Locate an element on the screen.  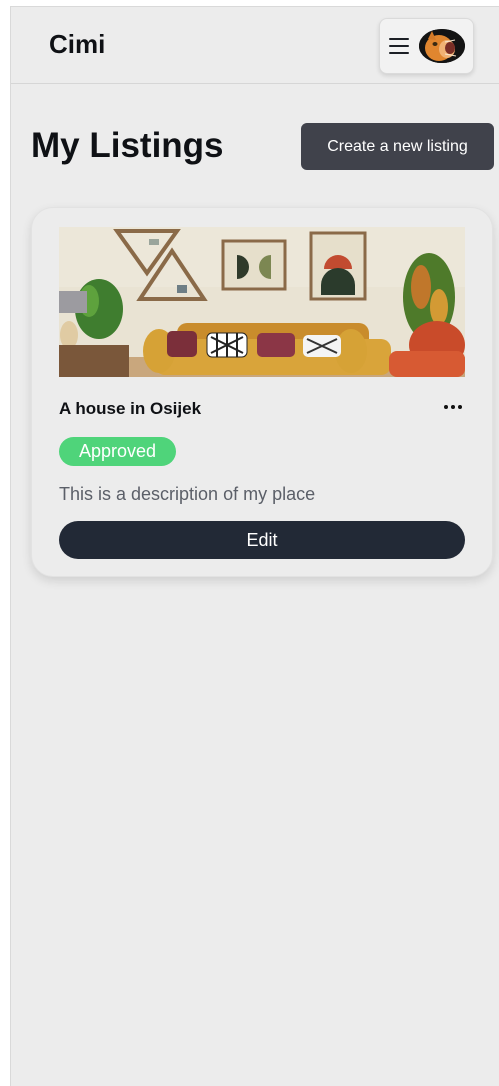
user-menu-button is located at coordinates (426, 46).